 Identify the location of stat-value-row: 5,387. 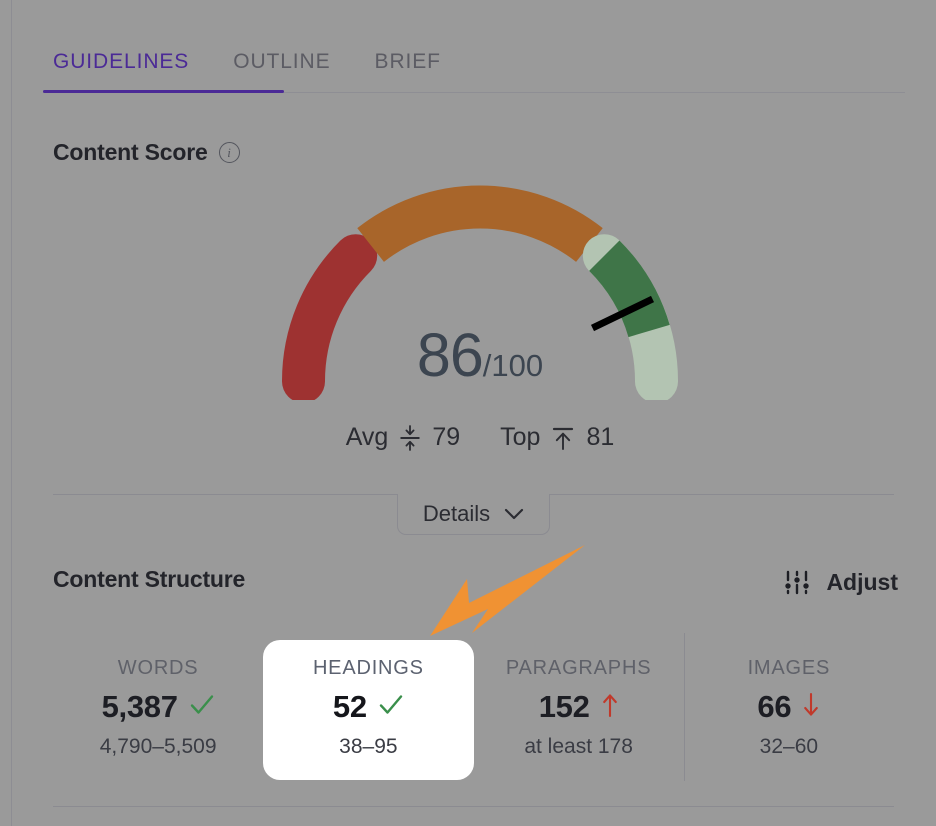
(158, 706).